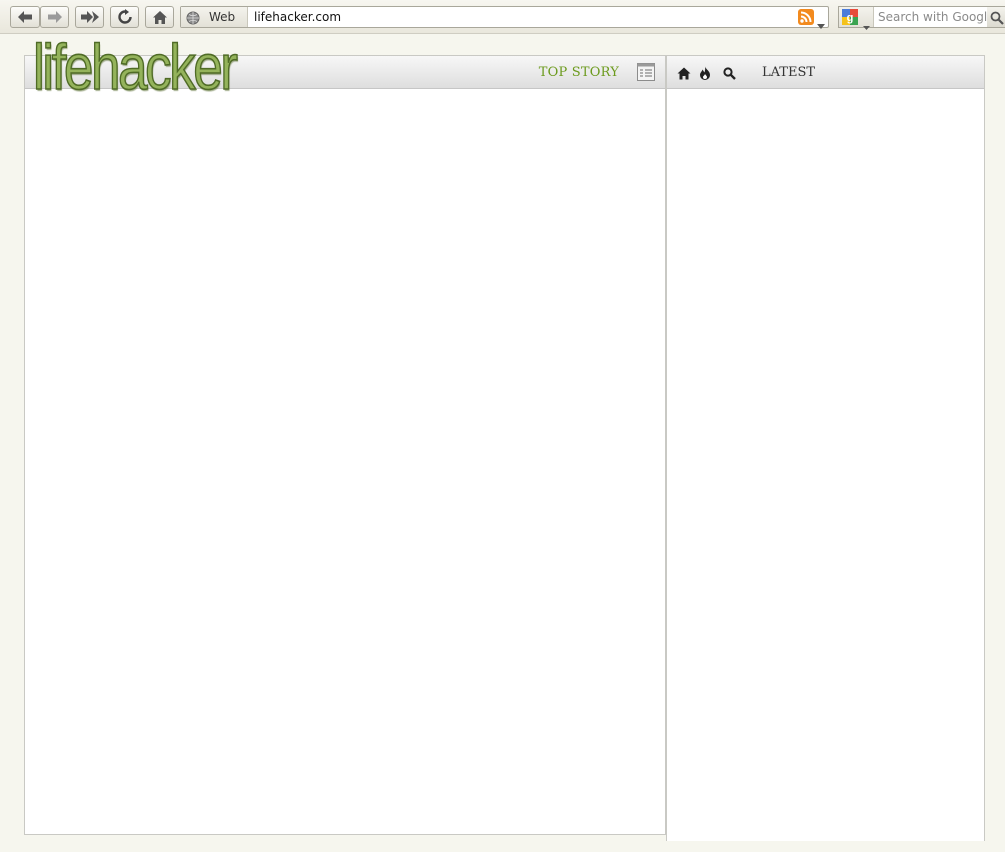 This screenshot has width=1005, height=852. I want to click on fire-icon, so click(705, 74).